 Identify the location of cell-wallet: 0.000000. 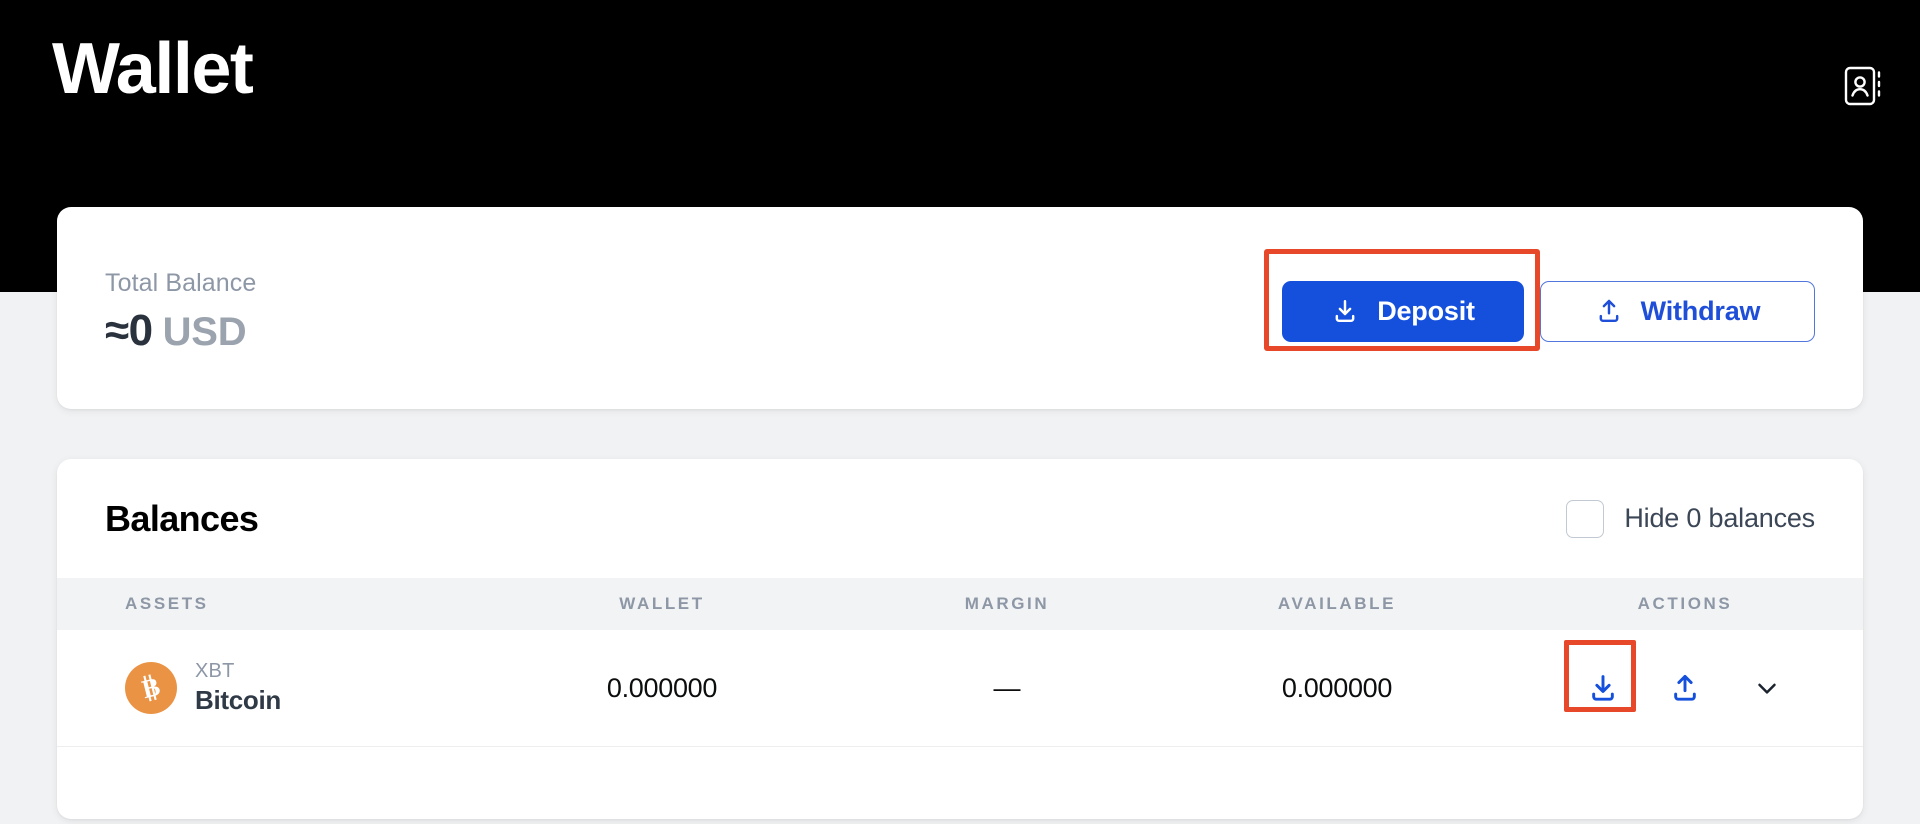
(662, 687).